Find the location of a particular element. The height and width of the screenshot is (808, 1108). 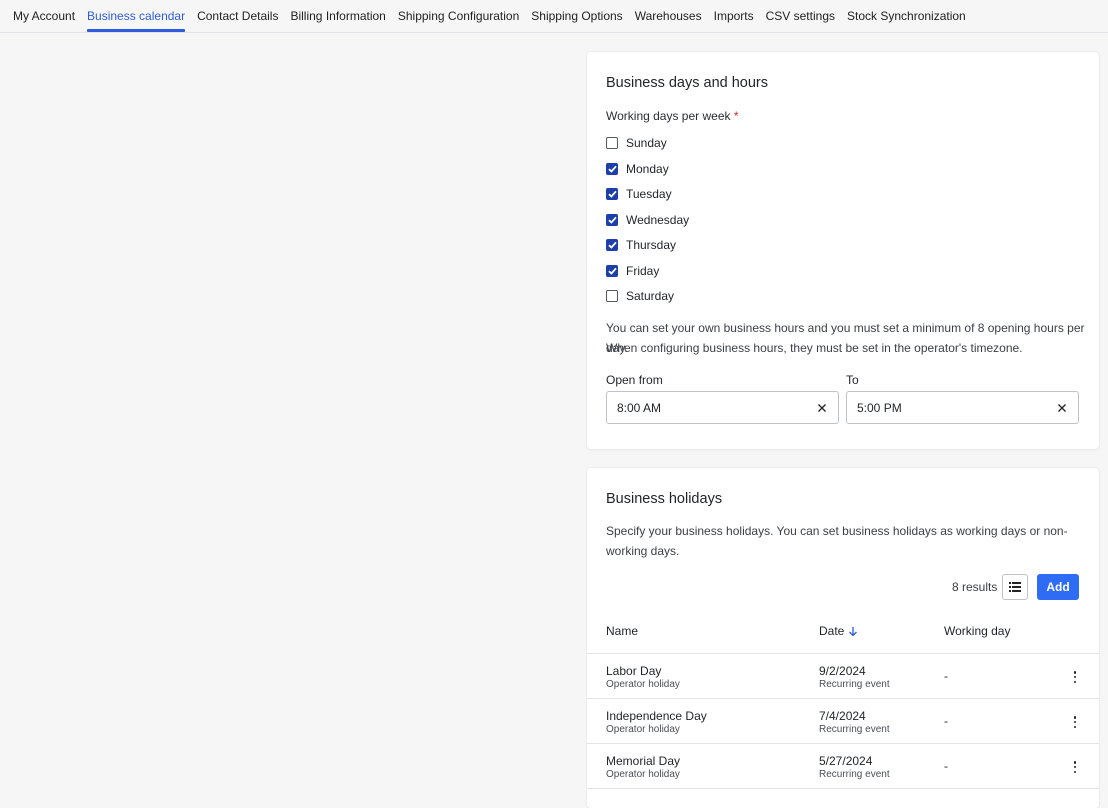

column-date-label: Date is located at coordinates (832, 631).